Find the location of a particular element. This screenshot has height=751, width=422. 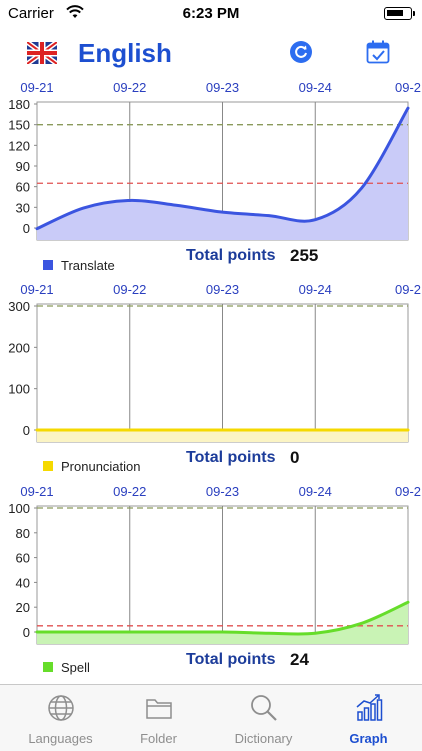

translate-y-tick-label: 90 is located at coordinates (23, 166).